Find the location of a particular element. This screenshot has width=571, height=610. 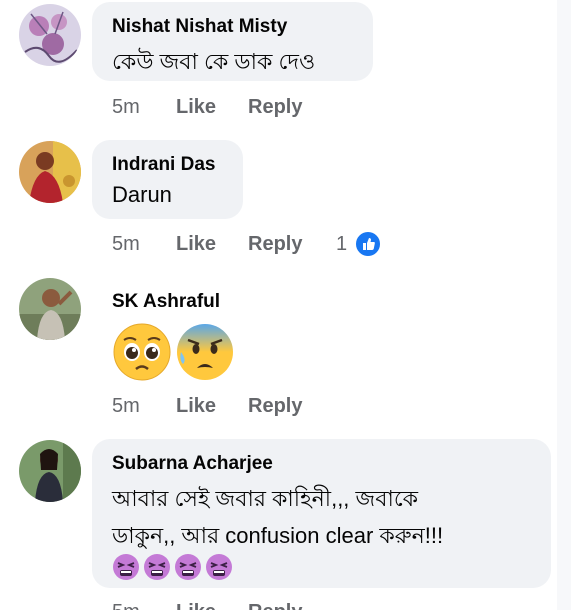

comment-author: Indrani Das is located at coordinates (163, 165).